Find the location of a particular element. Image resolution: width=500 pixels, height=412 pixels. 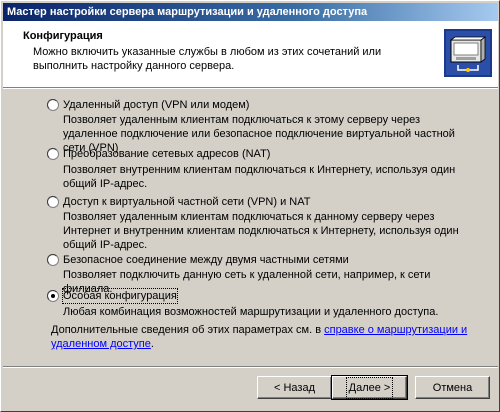

cancel-button: Отмена is located at coordinates (452, 387).